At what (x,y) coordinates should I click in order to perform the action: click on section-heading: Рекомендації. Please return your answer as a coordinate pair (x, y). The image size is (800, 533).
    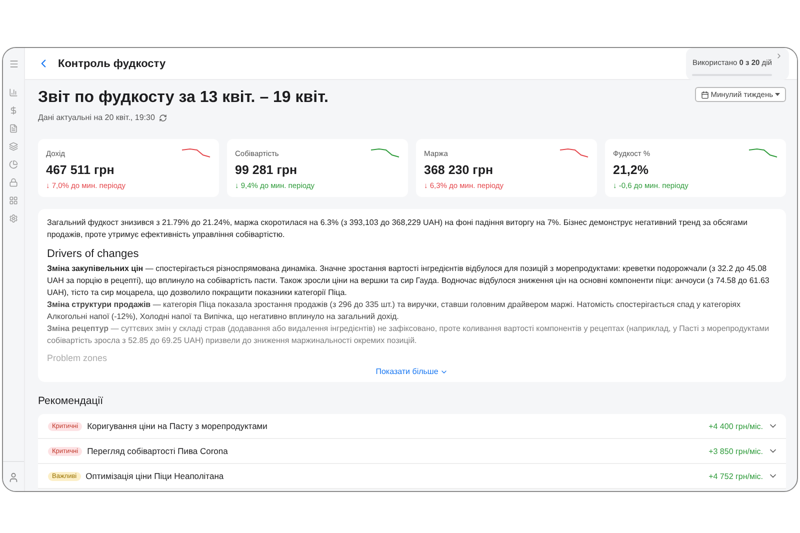
    Looking at the image, I should click on (71, 401).